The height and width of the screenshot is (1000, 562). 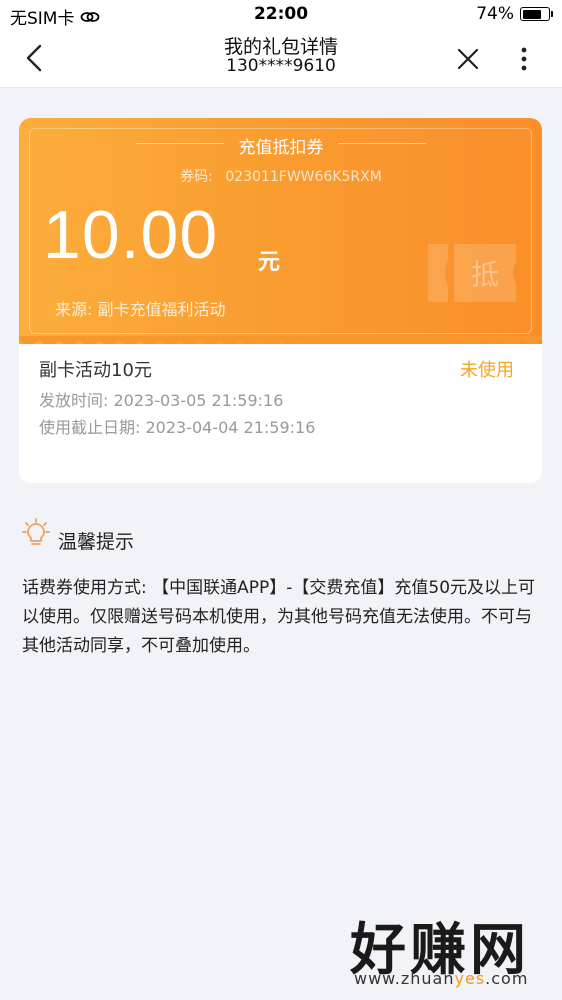 What do you see at coordinates (131, 235) in the screenshot?
I see `coupon-amount: 10.00` at bounding box center [131, 235].